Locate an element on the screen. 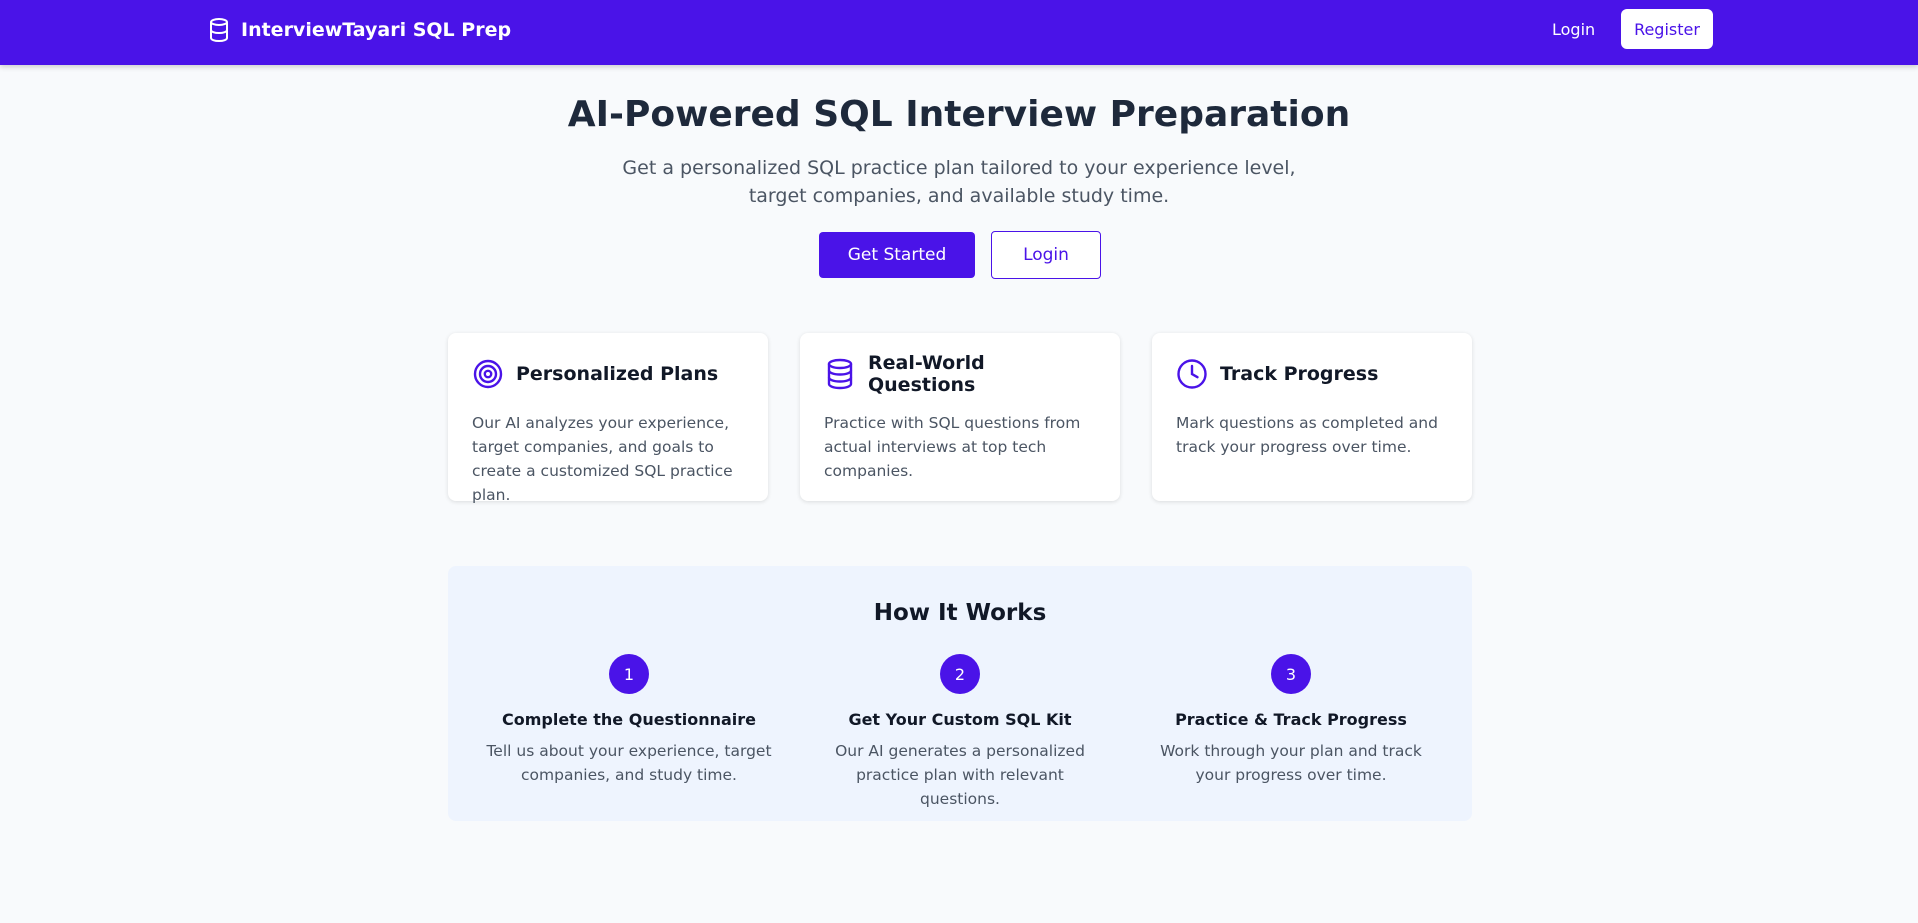 The width and height of the screenshot is (1918, 923). step-title: Complete the Questionnaire is located at coordinates (629, 719).